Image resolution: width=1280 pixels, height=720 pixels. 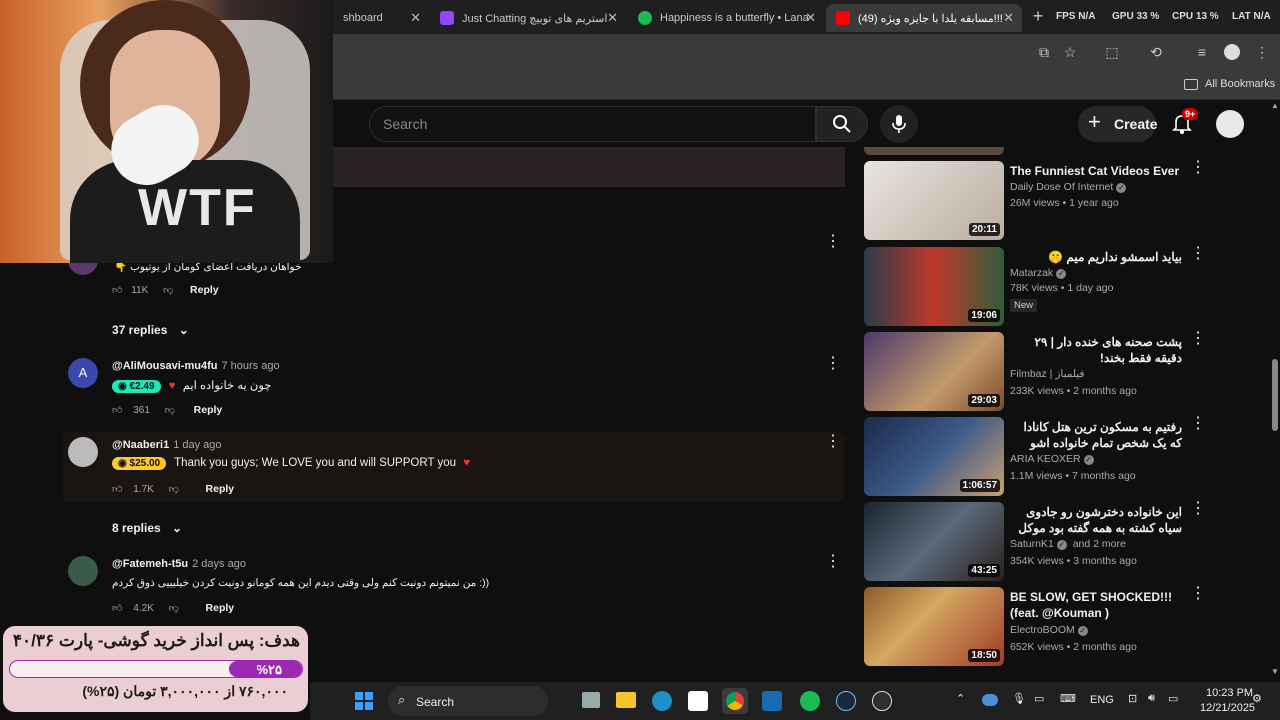 I want to click on task-view-icon, so click(x=591, y=700).